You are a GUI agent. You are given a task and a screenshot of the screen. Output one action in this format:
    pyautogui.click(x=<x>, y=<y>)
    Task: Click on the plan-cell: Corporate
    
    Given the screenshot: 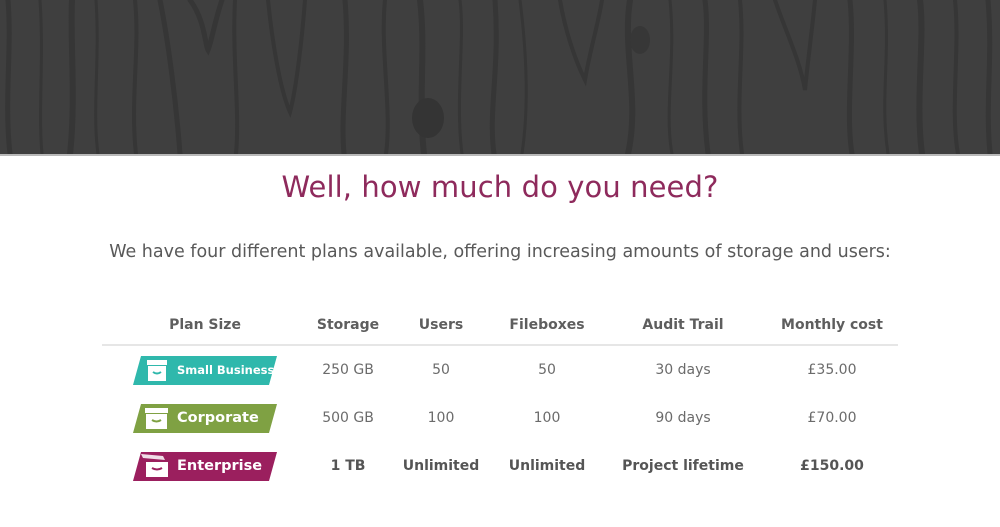 What is the action you would take?
    pyautogui.click(x=205, y=418)
    